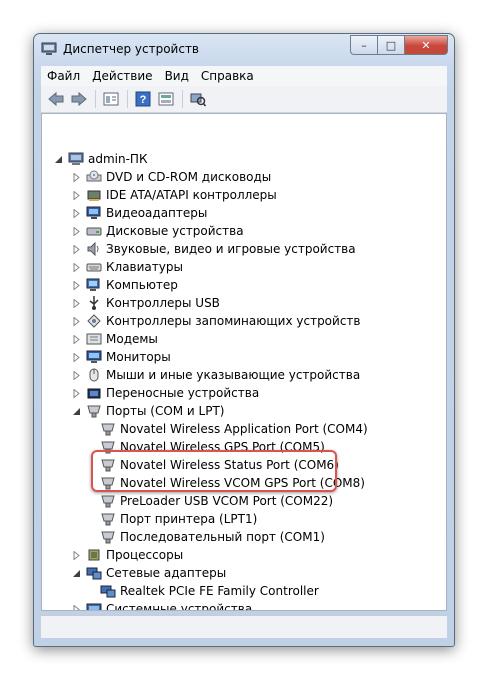 The height and width of the screenshot is (679, 486). Describe the element at coordinates (244, 49) in the screenshot. I see `title-bar: Диспетчер устройств – □ ✕` at that location.